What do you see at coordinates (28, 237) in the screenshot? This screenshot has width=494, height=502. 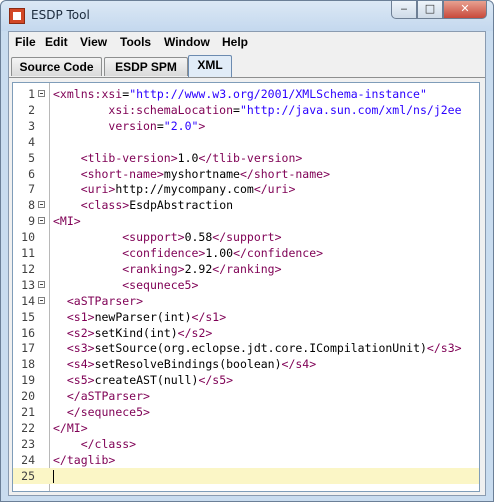 I see `line-number: 10` at bounding box center [28, 237].